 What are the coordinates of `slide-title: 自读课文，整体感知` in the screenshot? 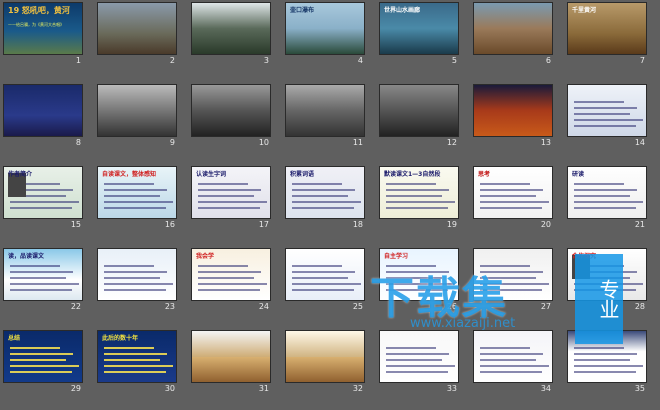 It's located at (129, 174).